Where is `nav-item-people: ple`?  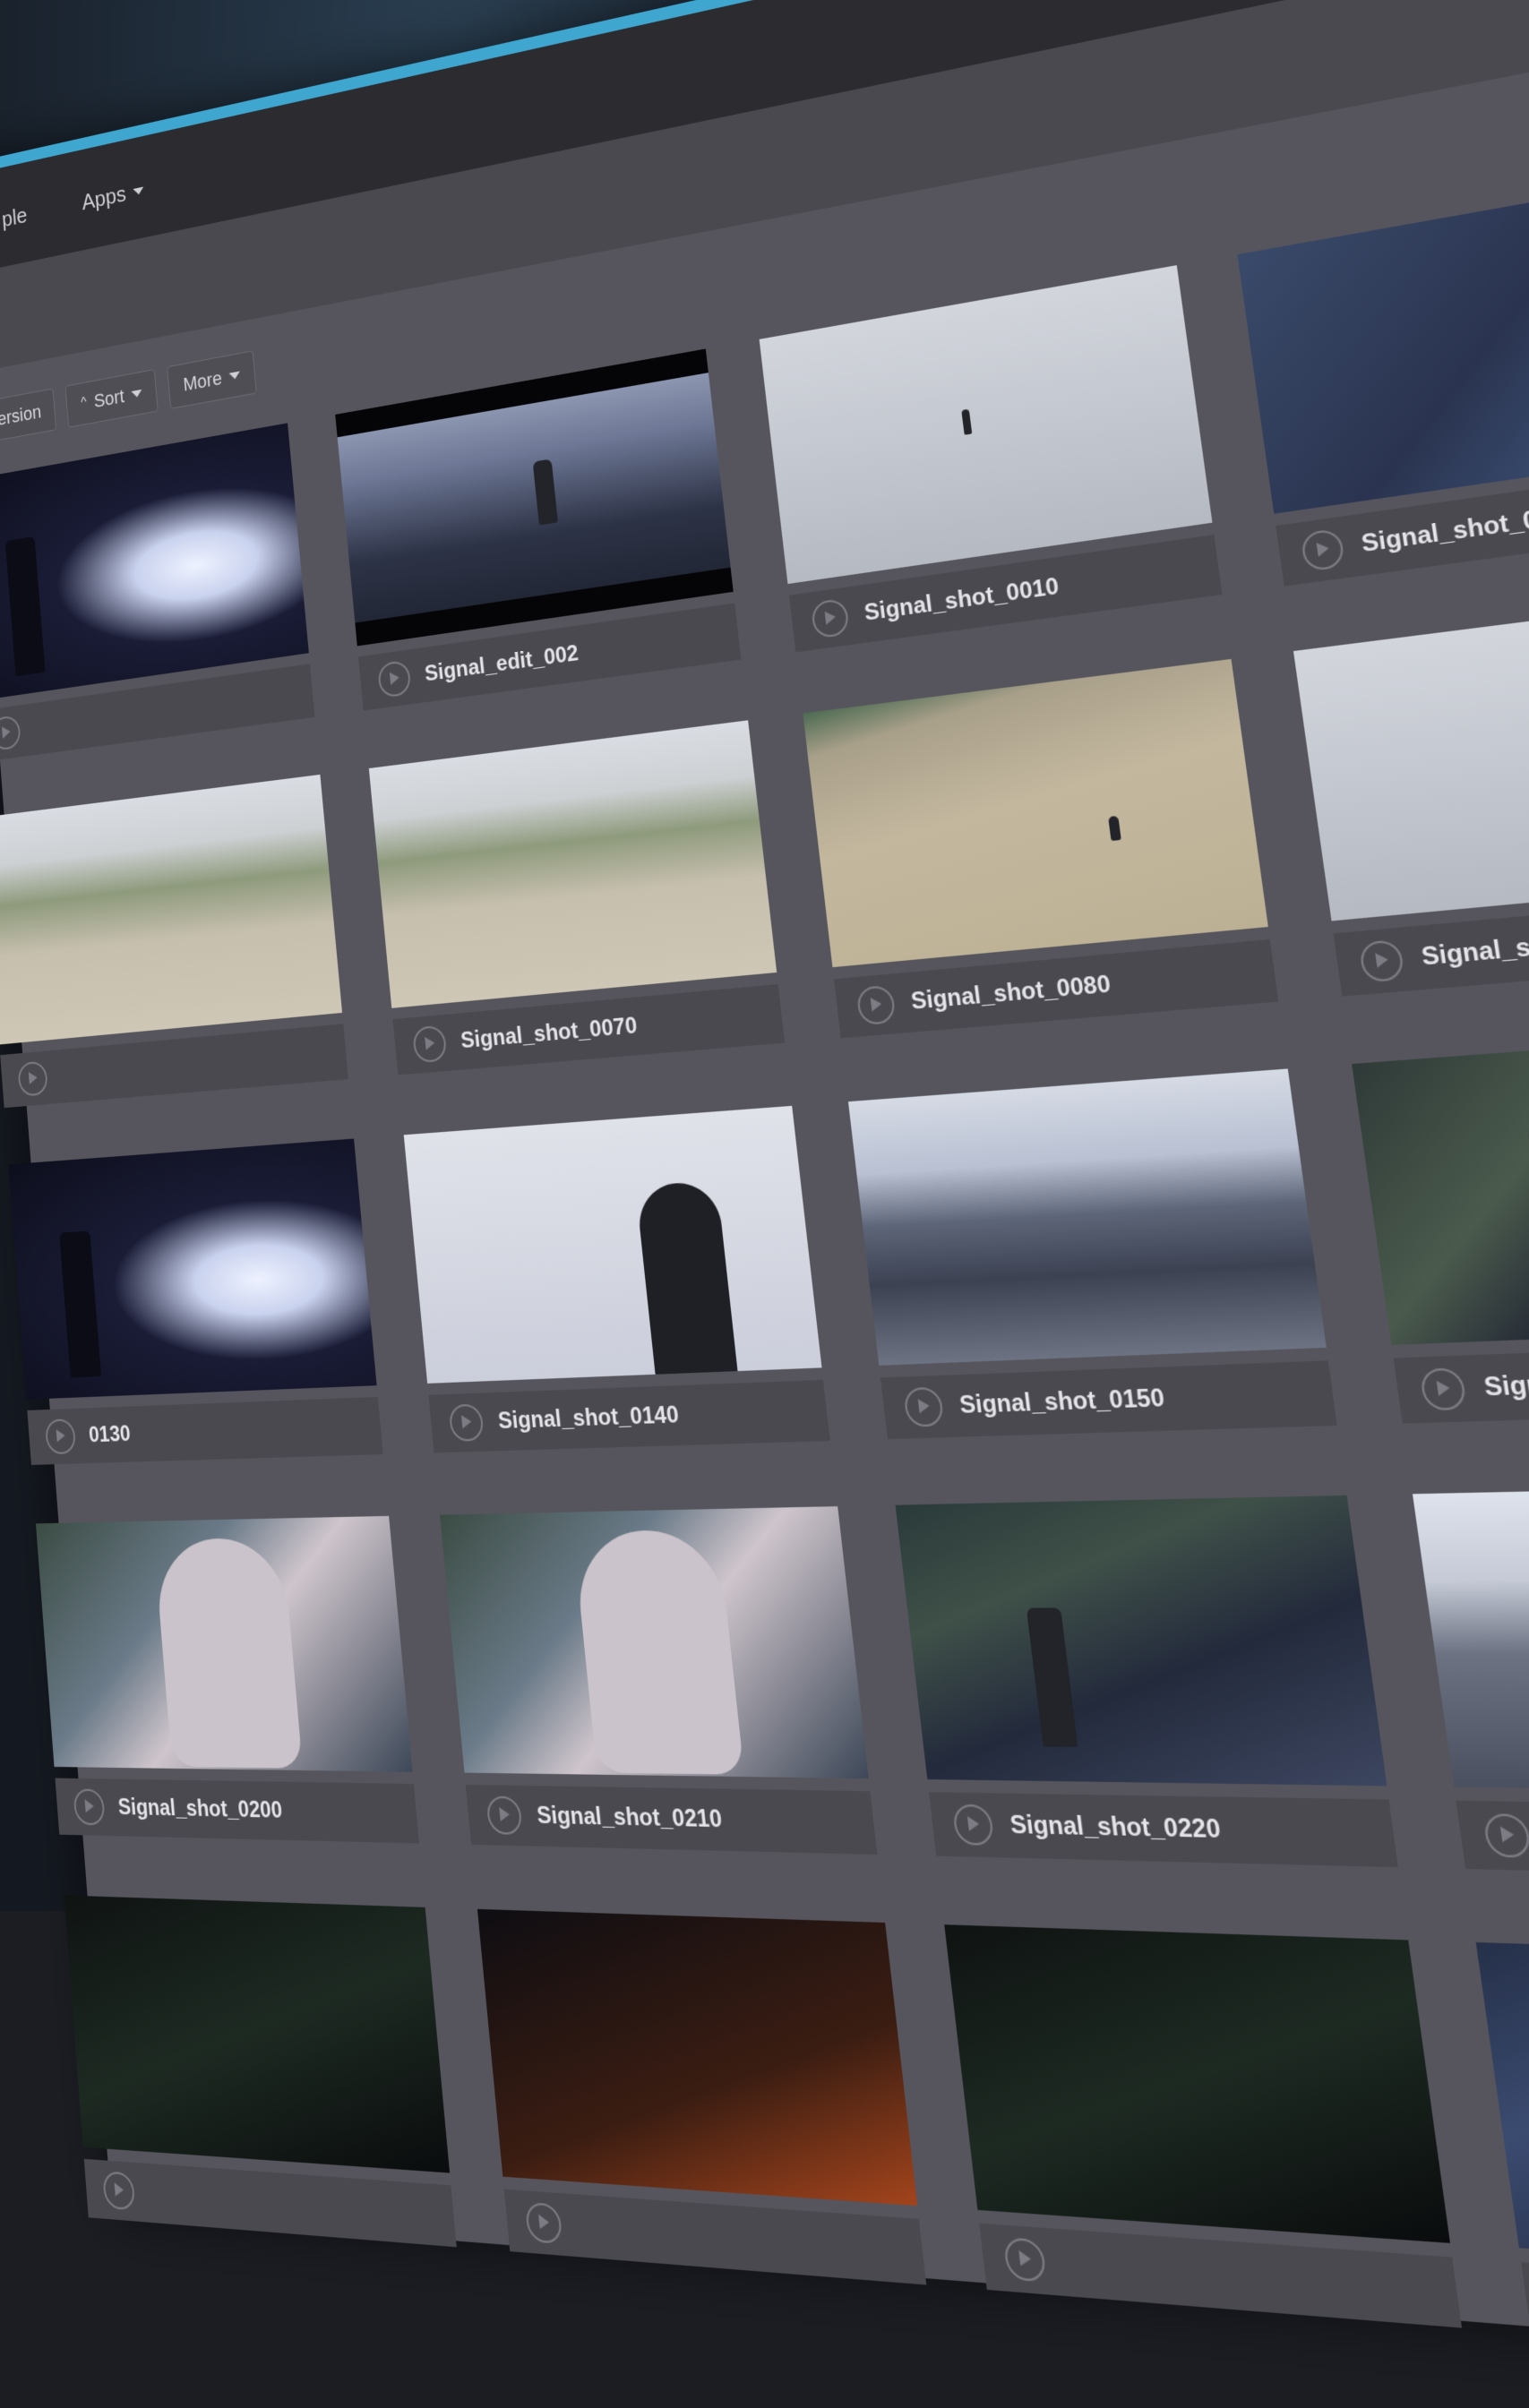 nav-item-people: ple is located at coordinates (14, 217).